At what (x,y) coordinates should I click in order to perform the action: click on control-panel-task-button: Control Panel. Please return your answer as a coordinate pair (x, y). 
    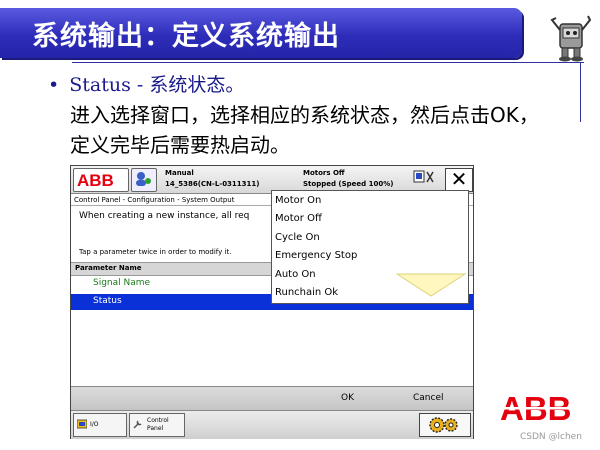
    Looking at the image, I should click on (157, 425).